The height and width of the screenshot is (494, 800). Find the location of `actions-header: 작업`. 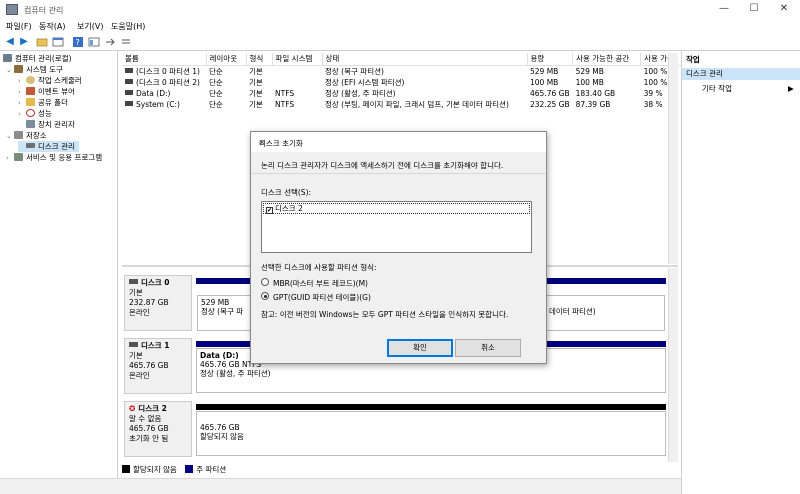

actions-header: 작업 is located at coordinates (693, 59).